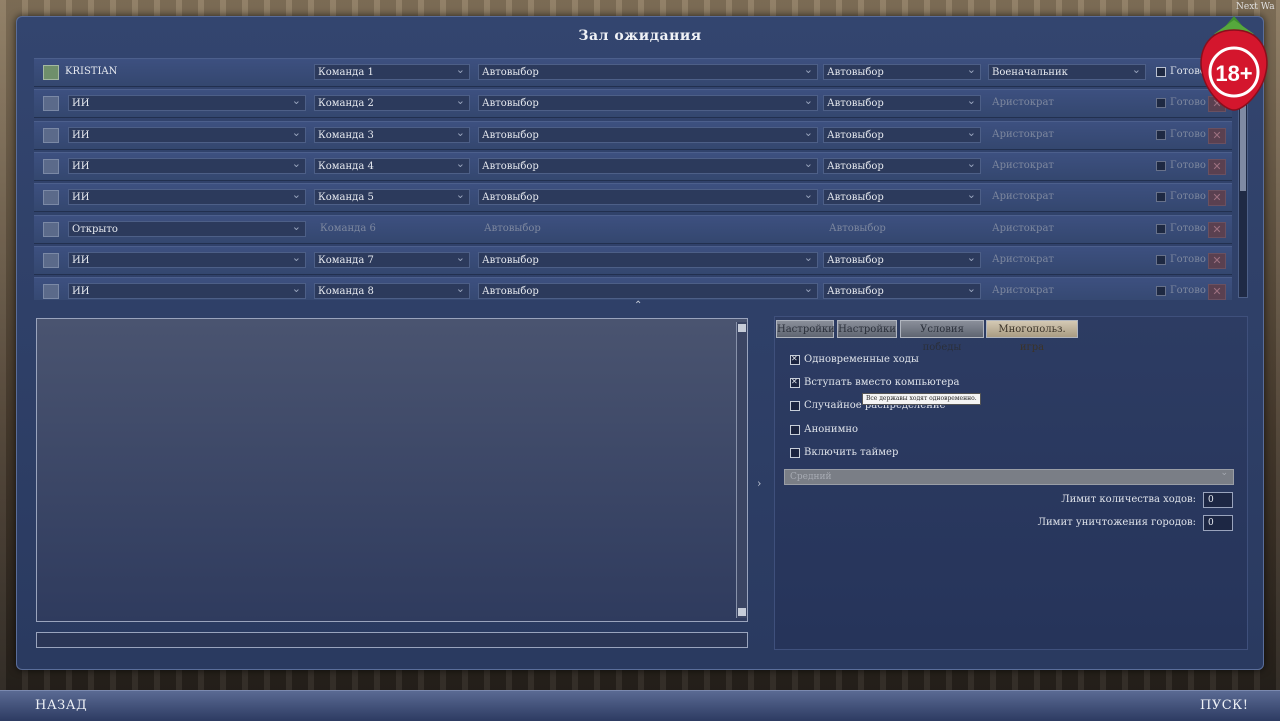 This screenshot has height=721, width=1280. Describe the element at coordinates (348, 228) in the screenshot. I see `team-label: Команда 6` at that location.